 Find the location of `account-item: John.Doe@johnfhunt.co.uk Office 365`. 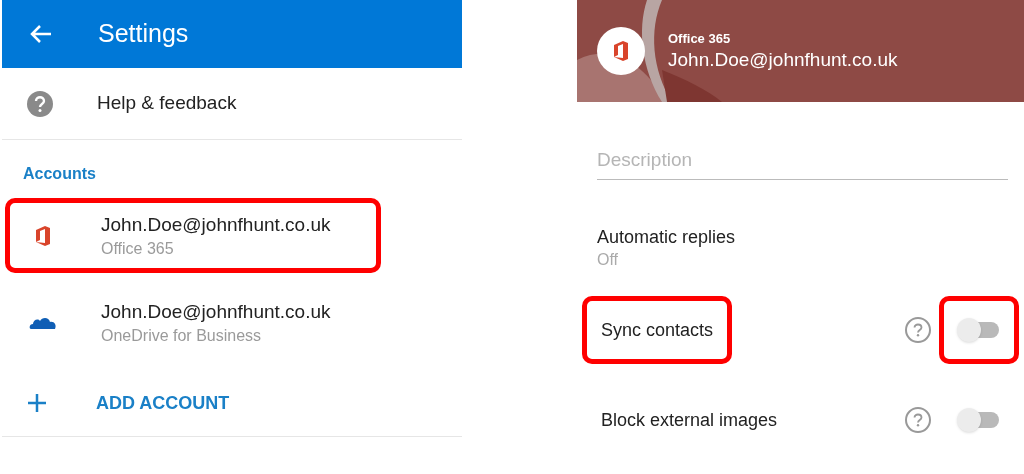

account-item: John.Doe@johnfhunt.co.uk Office 365 is located at coordinates (193, 235).